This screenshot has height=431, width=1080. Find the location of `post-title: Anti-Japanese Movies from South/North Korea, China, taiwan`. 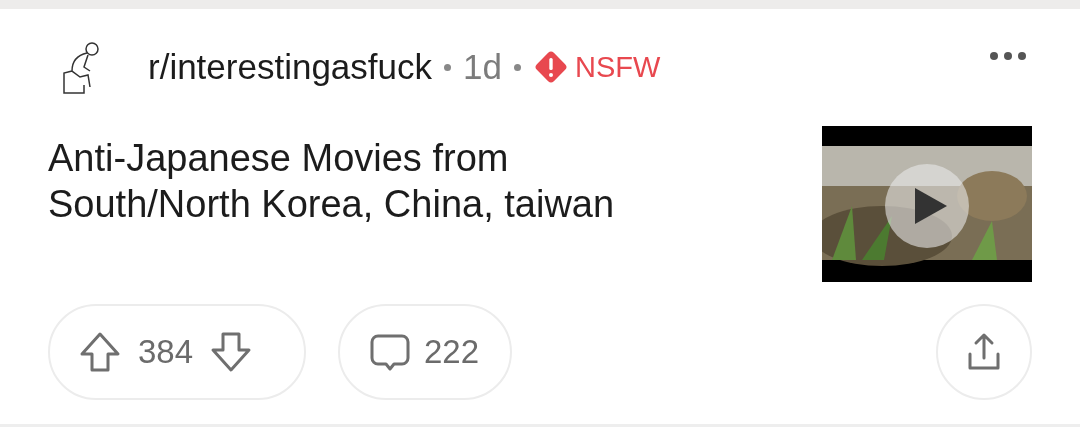

post-title: Anti-Japanese Movies from South/North Korea, China, taiwan is located at coordinates (378, 181).